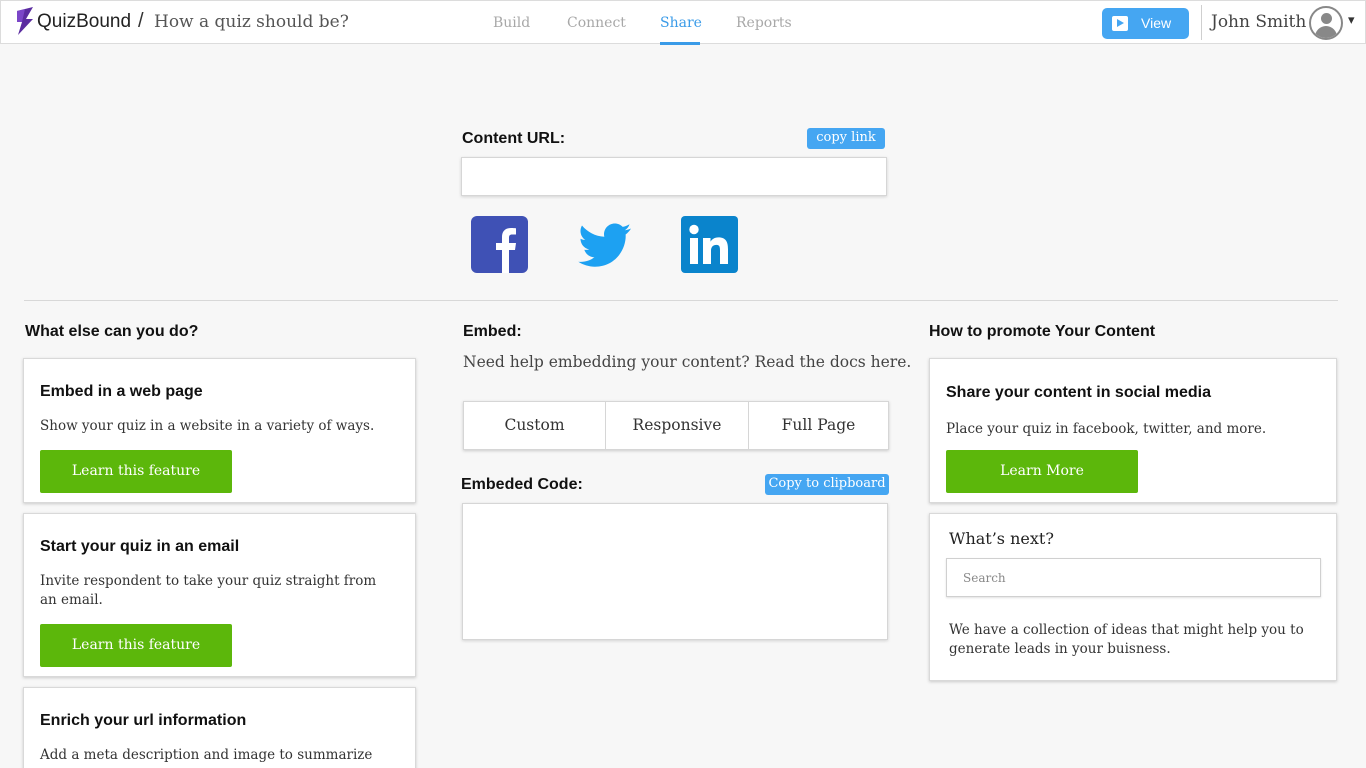 The image size is (1366, 768). Describe the element at coordinates (846, 138) in the screenshot. I see `copy-link-button: copy link` at that location.